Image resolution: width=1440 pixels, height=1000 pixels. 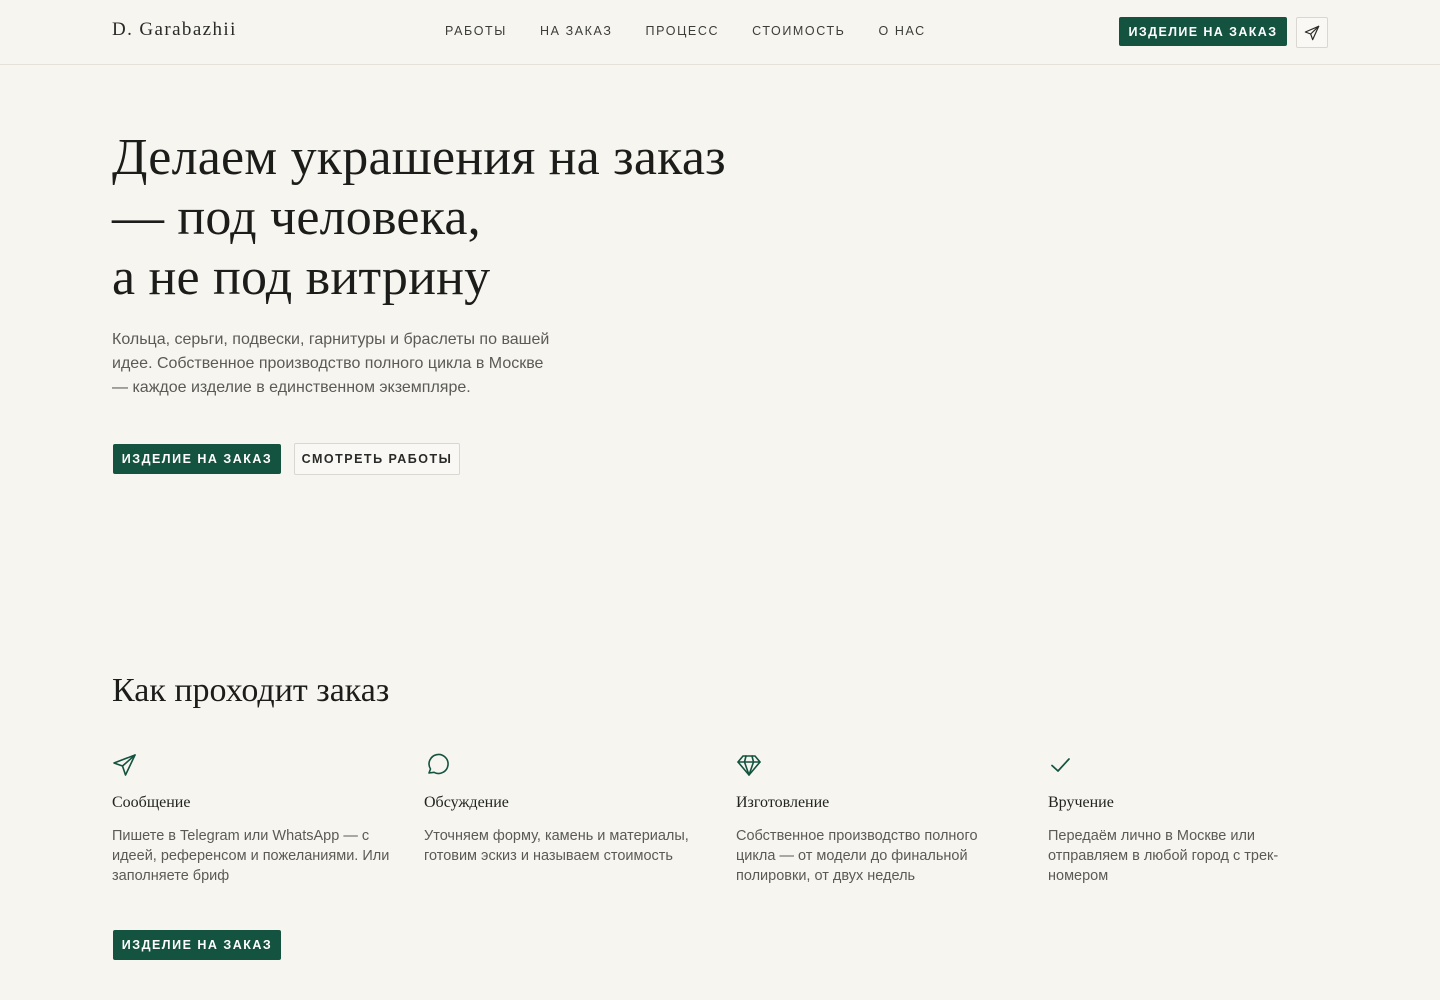 What do you see at coordinates (798, 31) in the screenshot?
I see `nav-item-pricing: СТОИМОСТЬ` at bounding box center [798, 31].